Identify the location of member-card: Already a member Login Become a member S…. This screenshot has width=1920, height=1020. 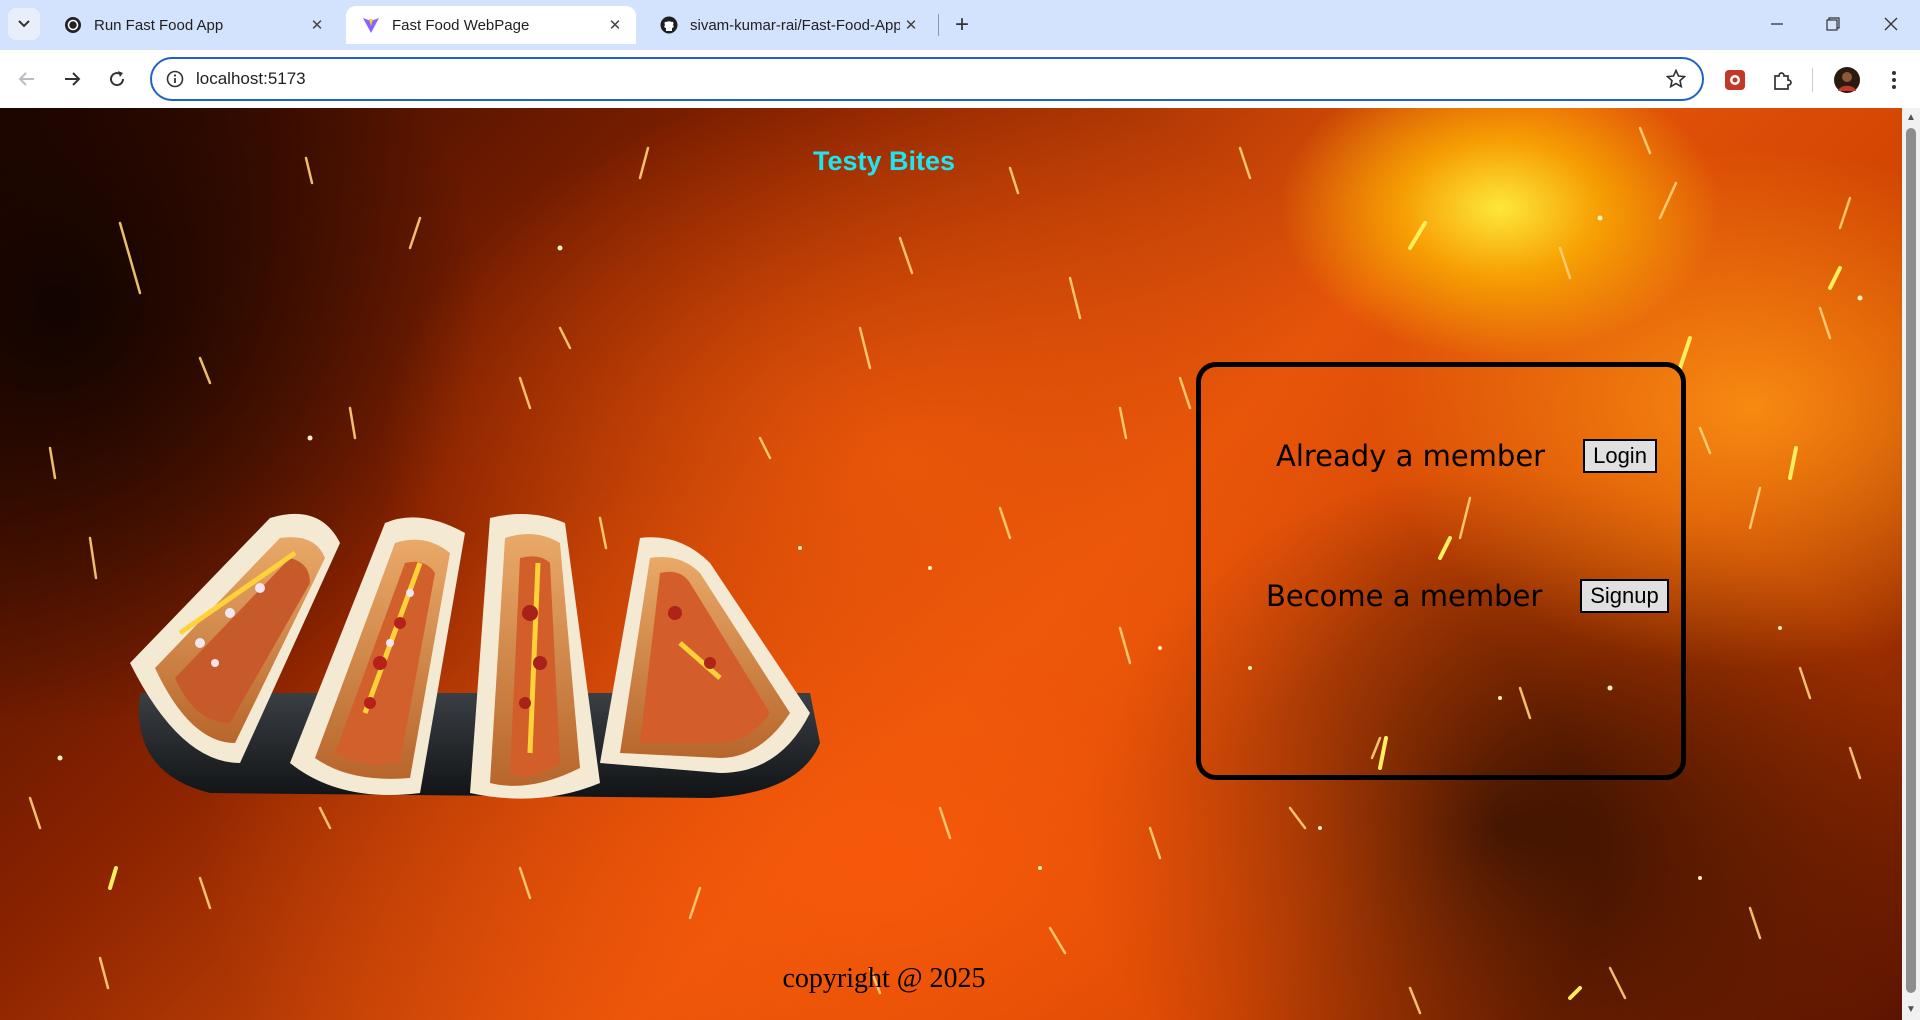
(1441, 571).